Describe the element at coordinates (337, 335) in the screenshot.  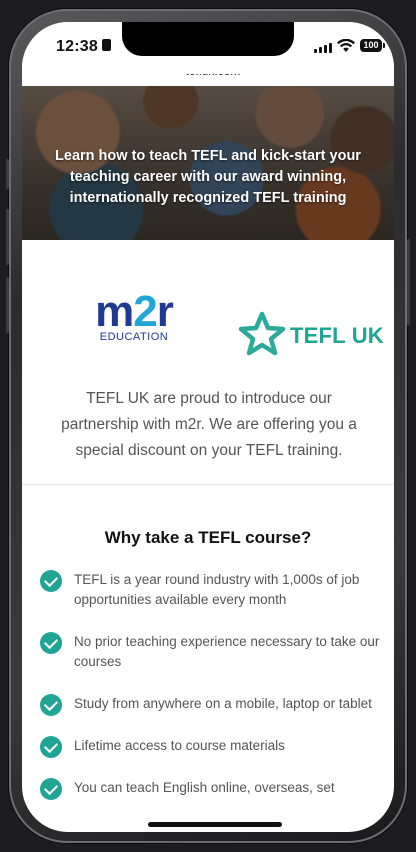
I see `tefl-uk-wordmark: TEFL UK` at that location.